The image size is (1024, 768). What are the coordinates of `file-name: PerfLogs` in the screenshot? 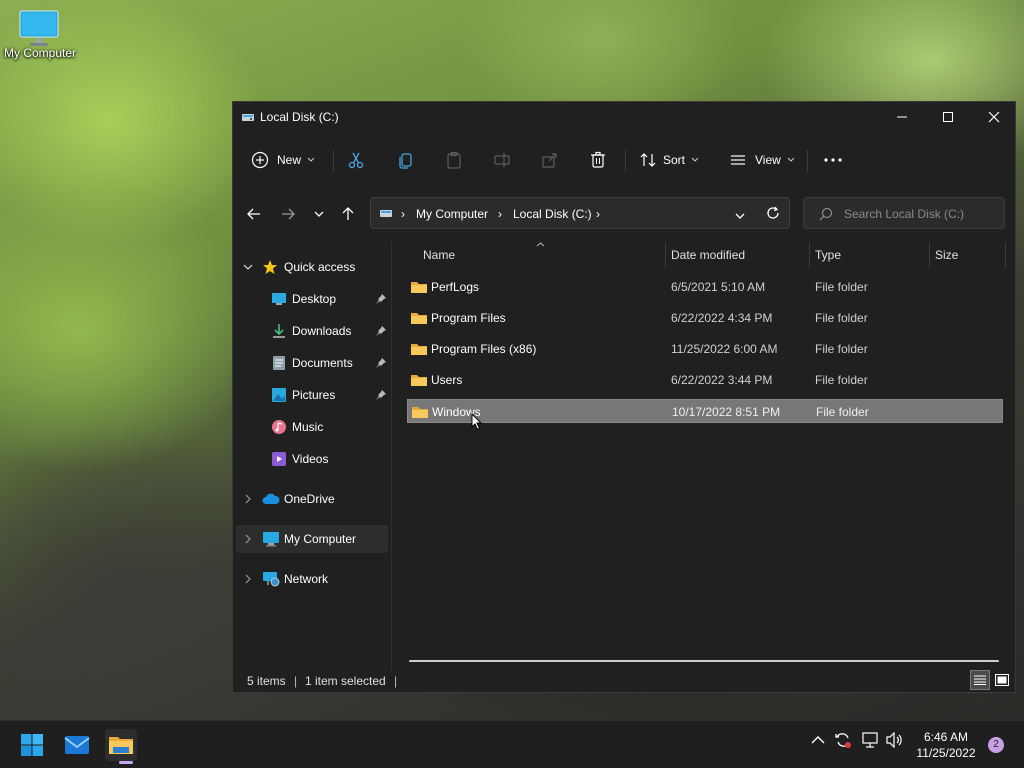 It's located at (455, 287).